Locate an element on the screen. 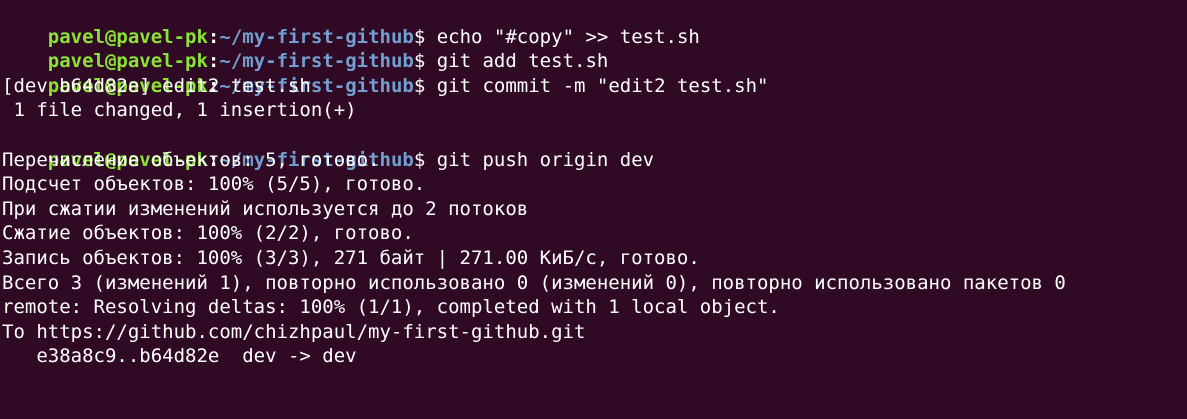  output-line: 1 file changed, 1 insertion(+) is located at coordinates (179, 110).